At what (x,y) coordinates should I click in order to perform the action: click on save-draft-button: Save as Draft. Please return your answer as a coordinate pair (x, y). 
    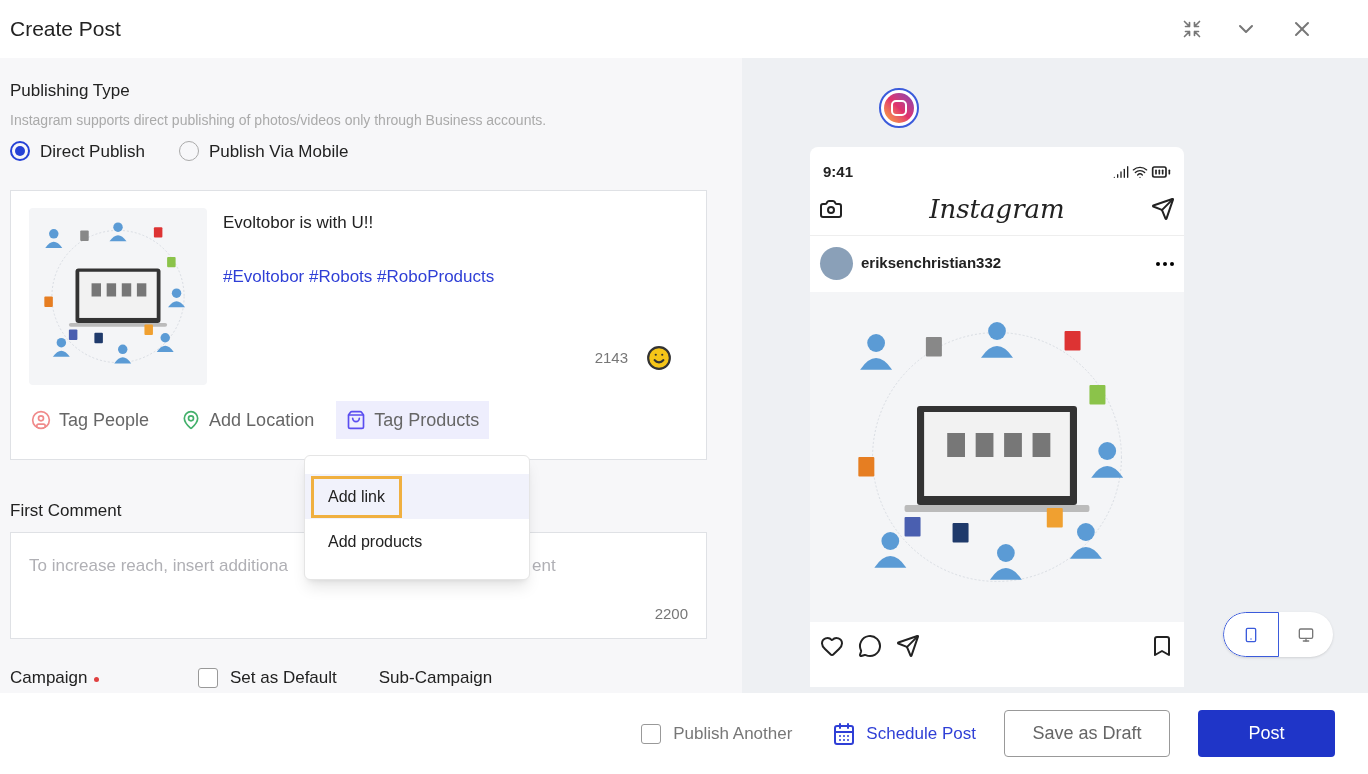
    Looking at the image, I should click on (1087, 733).